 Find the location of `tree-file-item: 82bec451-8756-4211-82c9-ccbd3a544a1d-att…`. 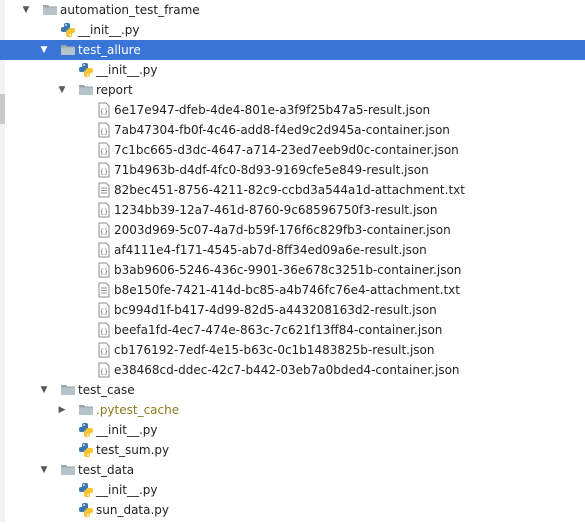

tree-file-item: 82bec451-8756-4211-82c9-ccbd3a544a1d-att… is located at coordinates (292, 190).